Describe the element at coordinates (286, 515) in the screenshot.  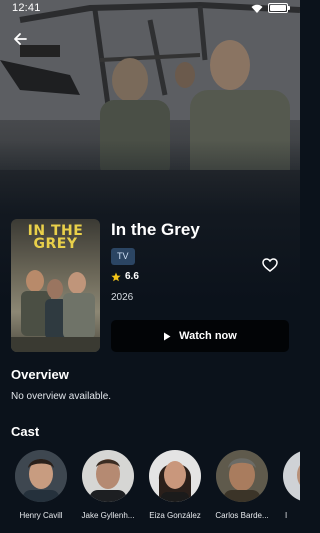
I see `cast-name: I` at that location.